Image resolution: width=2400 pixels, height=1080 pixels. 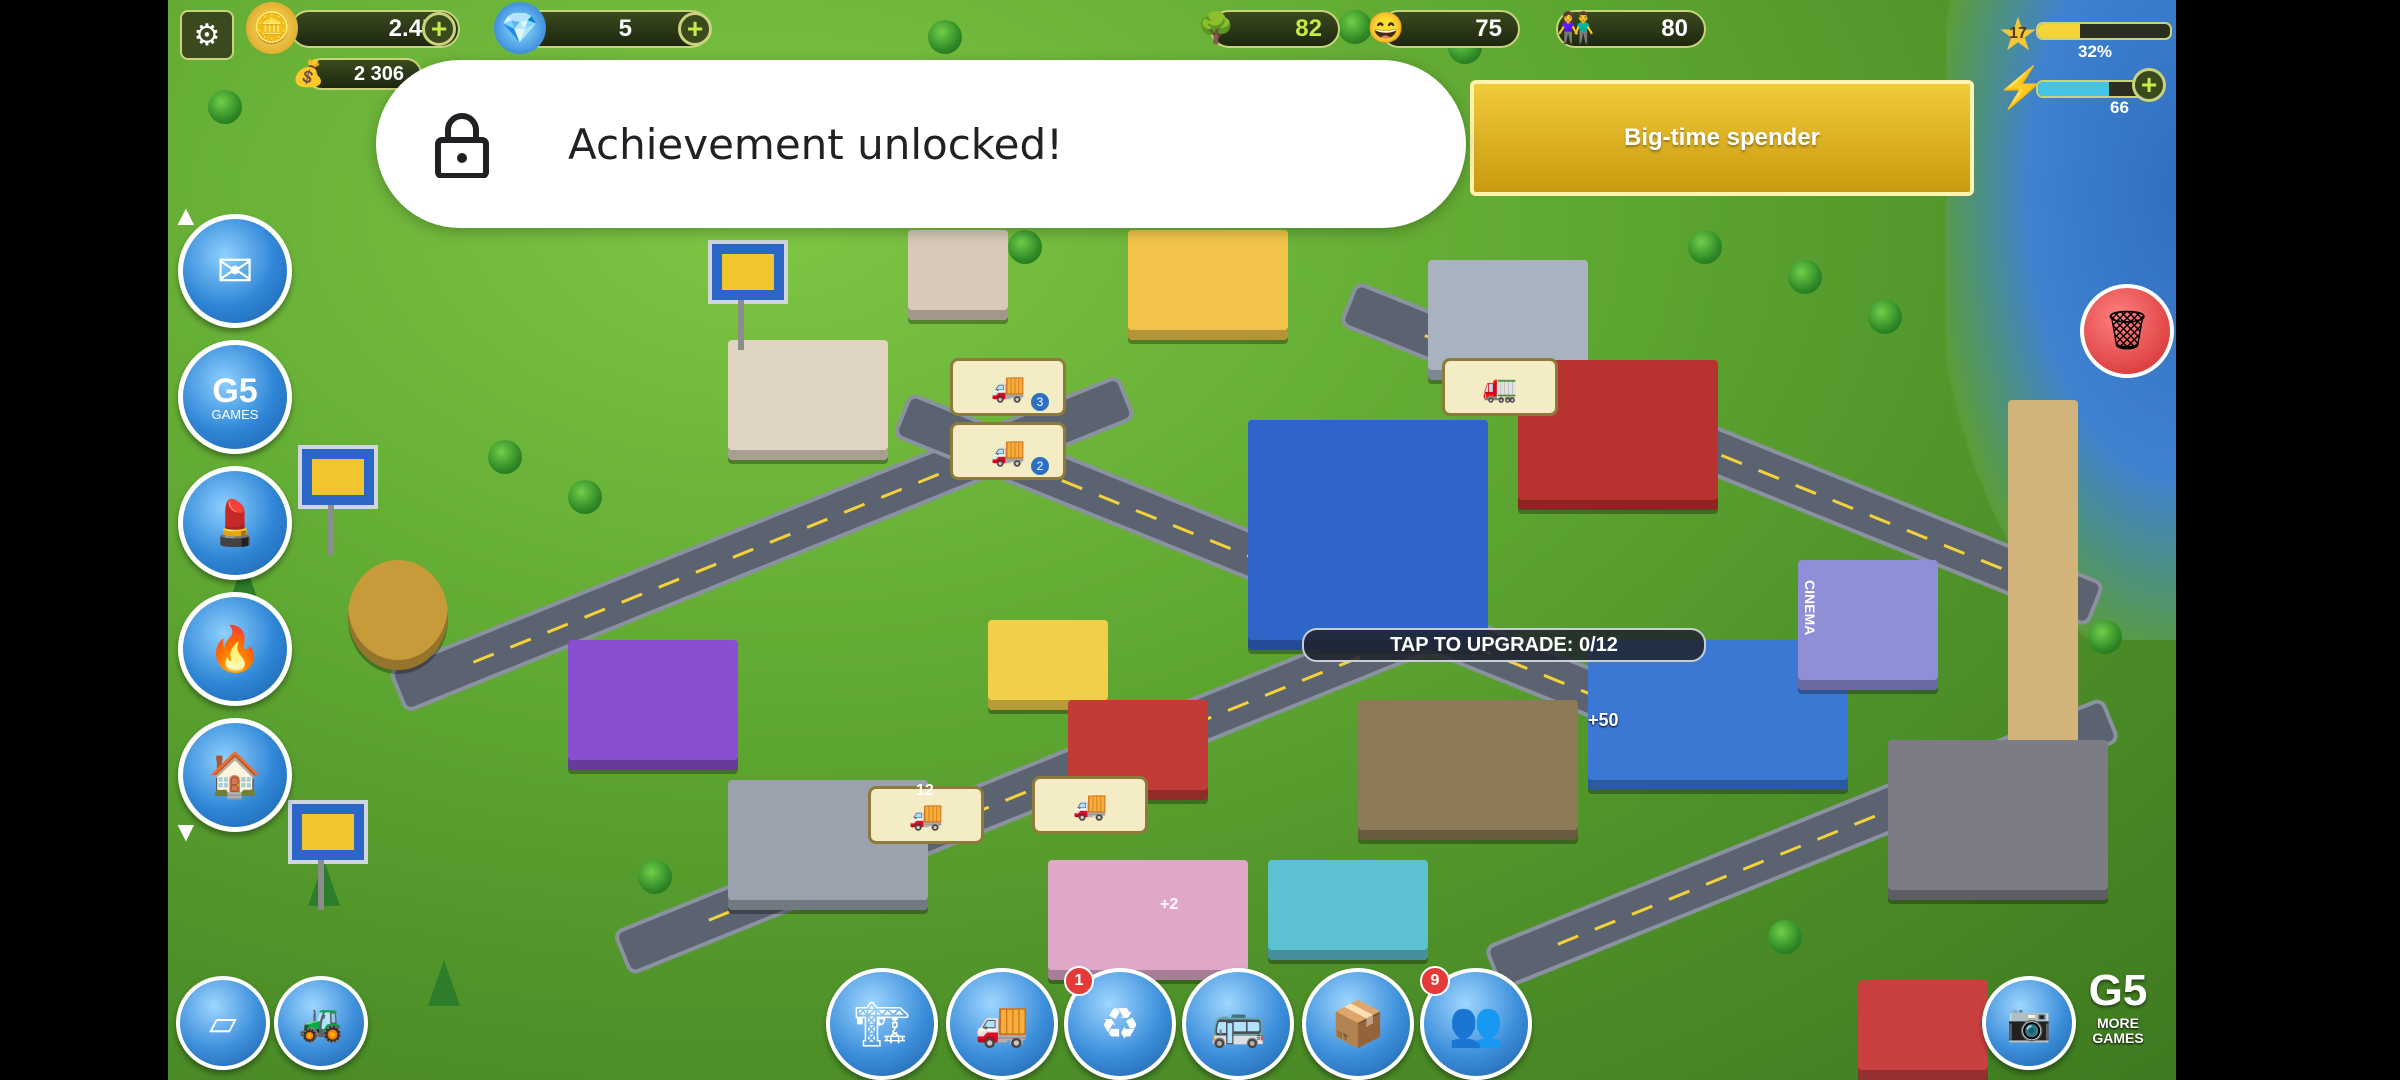 What do you see at coordinates (1308, 28) in the screenshot?
I see `eco-value: 82` at bounding box center [1308, 28].